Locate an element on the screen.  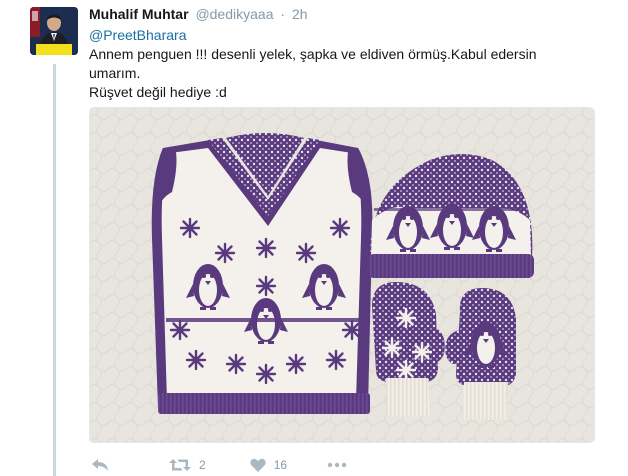
tweet-header: Muhalif Muhtar @dedikyaaa · 2h is located at coordinates (349, 14).